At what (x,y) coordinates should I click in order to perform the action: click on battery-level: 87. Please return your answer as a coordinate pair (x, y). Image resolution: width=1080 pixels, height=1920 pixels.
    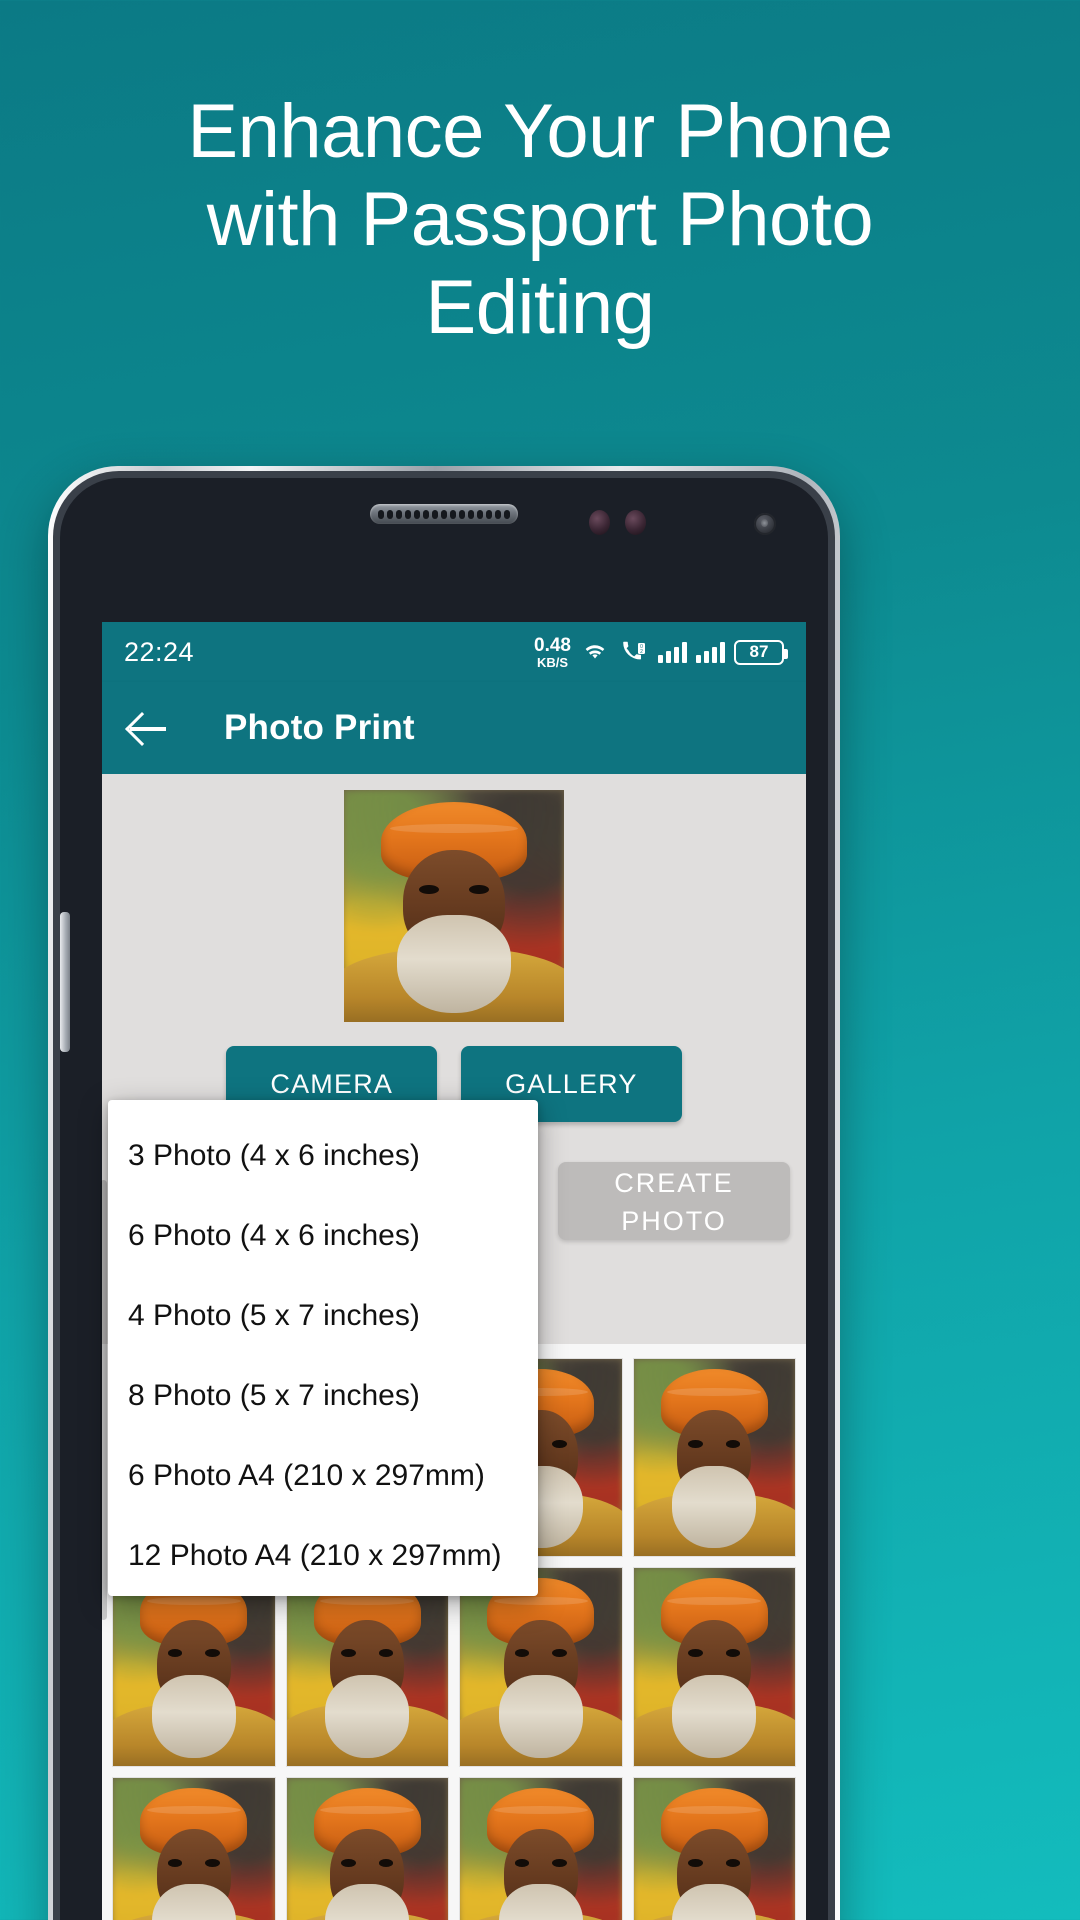
    Looking at the image, I should click on (759, 651).